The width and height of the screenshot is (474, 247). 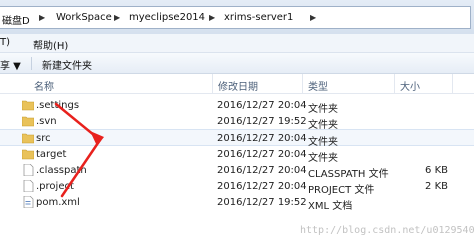 I want to click on crumb-workspace: WorkSpace, so click(x=84, y=17).